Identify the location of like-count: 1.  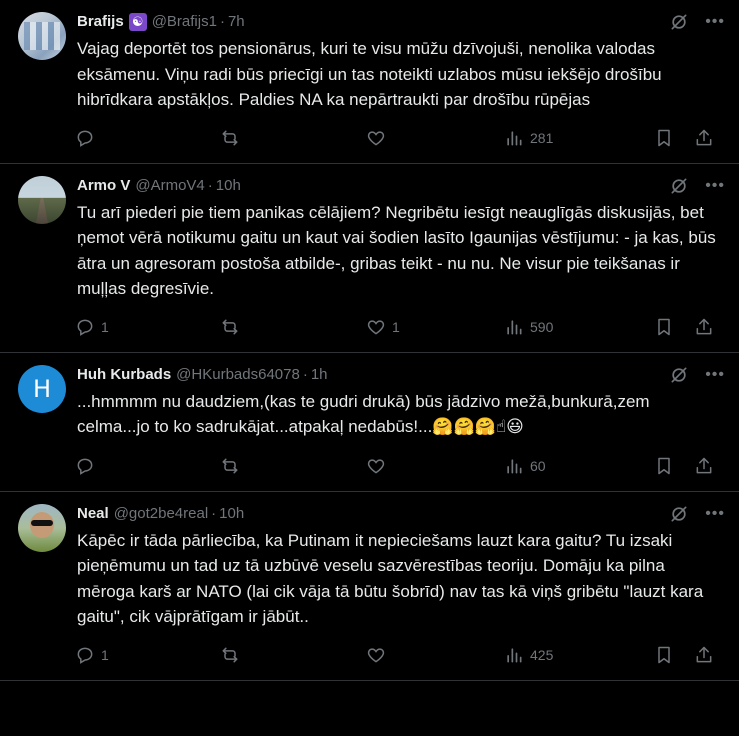
(396, 326).